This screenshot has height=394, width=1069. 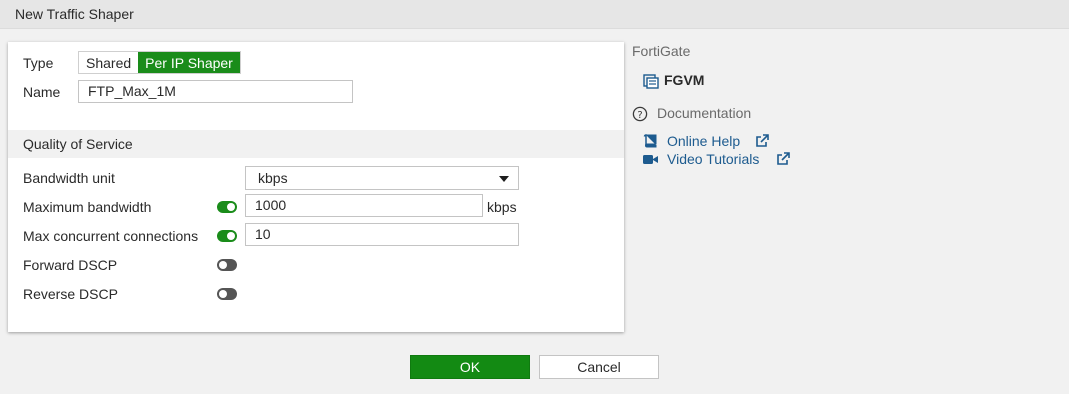 I want to click on max-bandwidth-input: 1000, so click(x=364, y=205).